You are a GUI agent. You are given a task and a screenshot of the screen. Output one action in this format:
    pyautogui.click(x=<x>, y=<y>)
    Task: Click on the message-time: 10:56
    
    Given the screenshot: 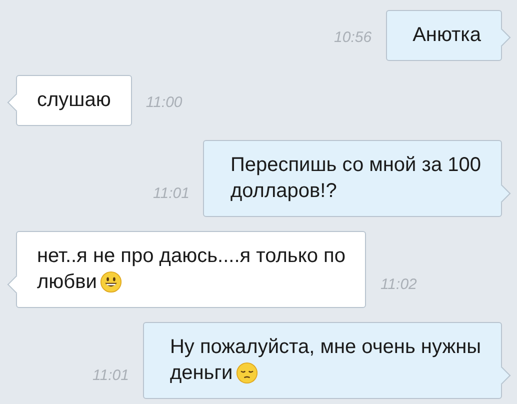 What is the action you would take?
    pyautogui.click(x=353, y=38)
    